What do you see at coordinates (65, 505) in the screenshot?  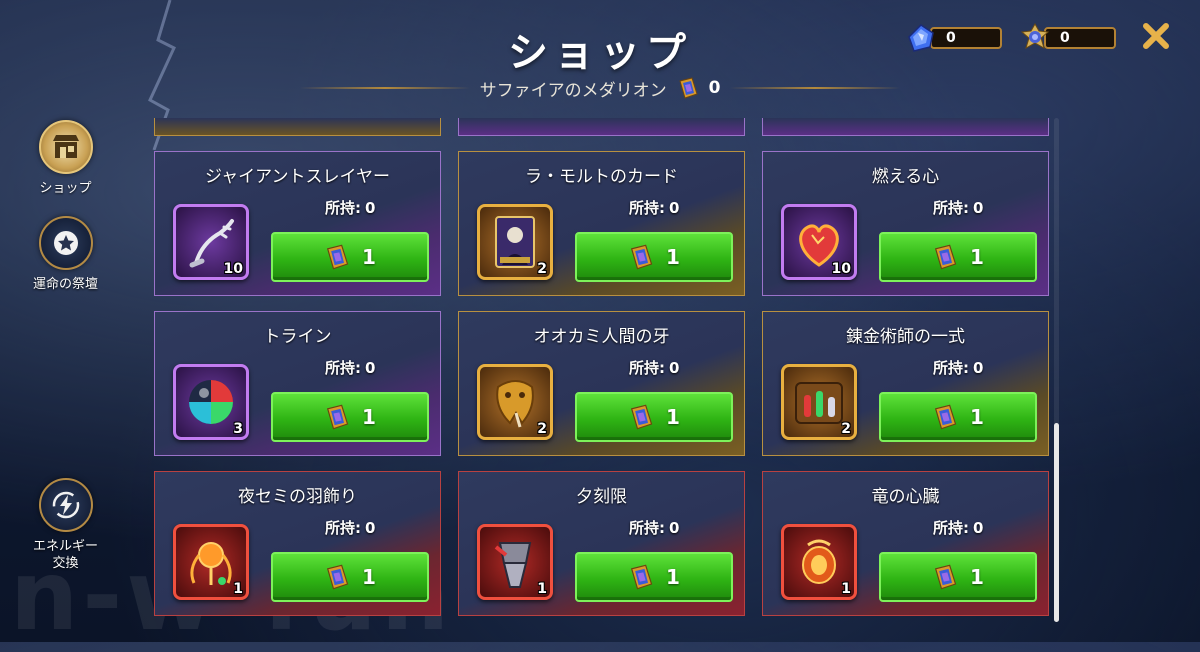 I see `energy-exchange-icon` at bounding box center [65, 505].